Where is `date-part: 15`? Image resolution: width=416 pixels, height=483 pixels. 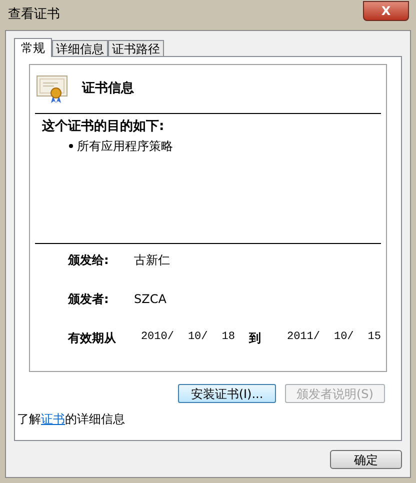
date-part: 15 is located at coordinates (374, 338).